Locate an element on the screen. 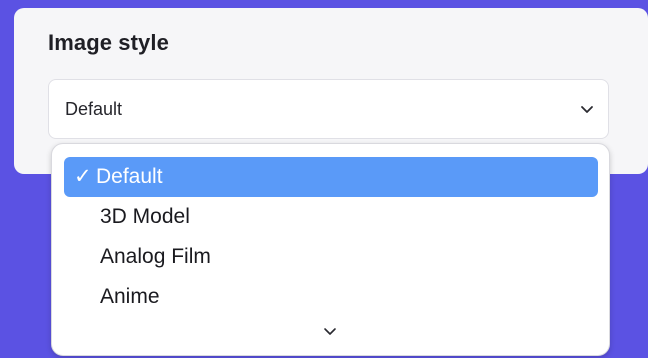 Image resolution: width=648 pixels, height=358 pixels. select-value: Default is located at coordinates (94, 109).